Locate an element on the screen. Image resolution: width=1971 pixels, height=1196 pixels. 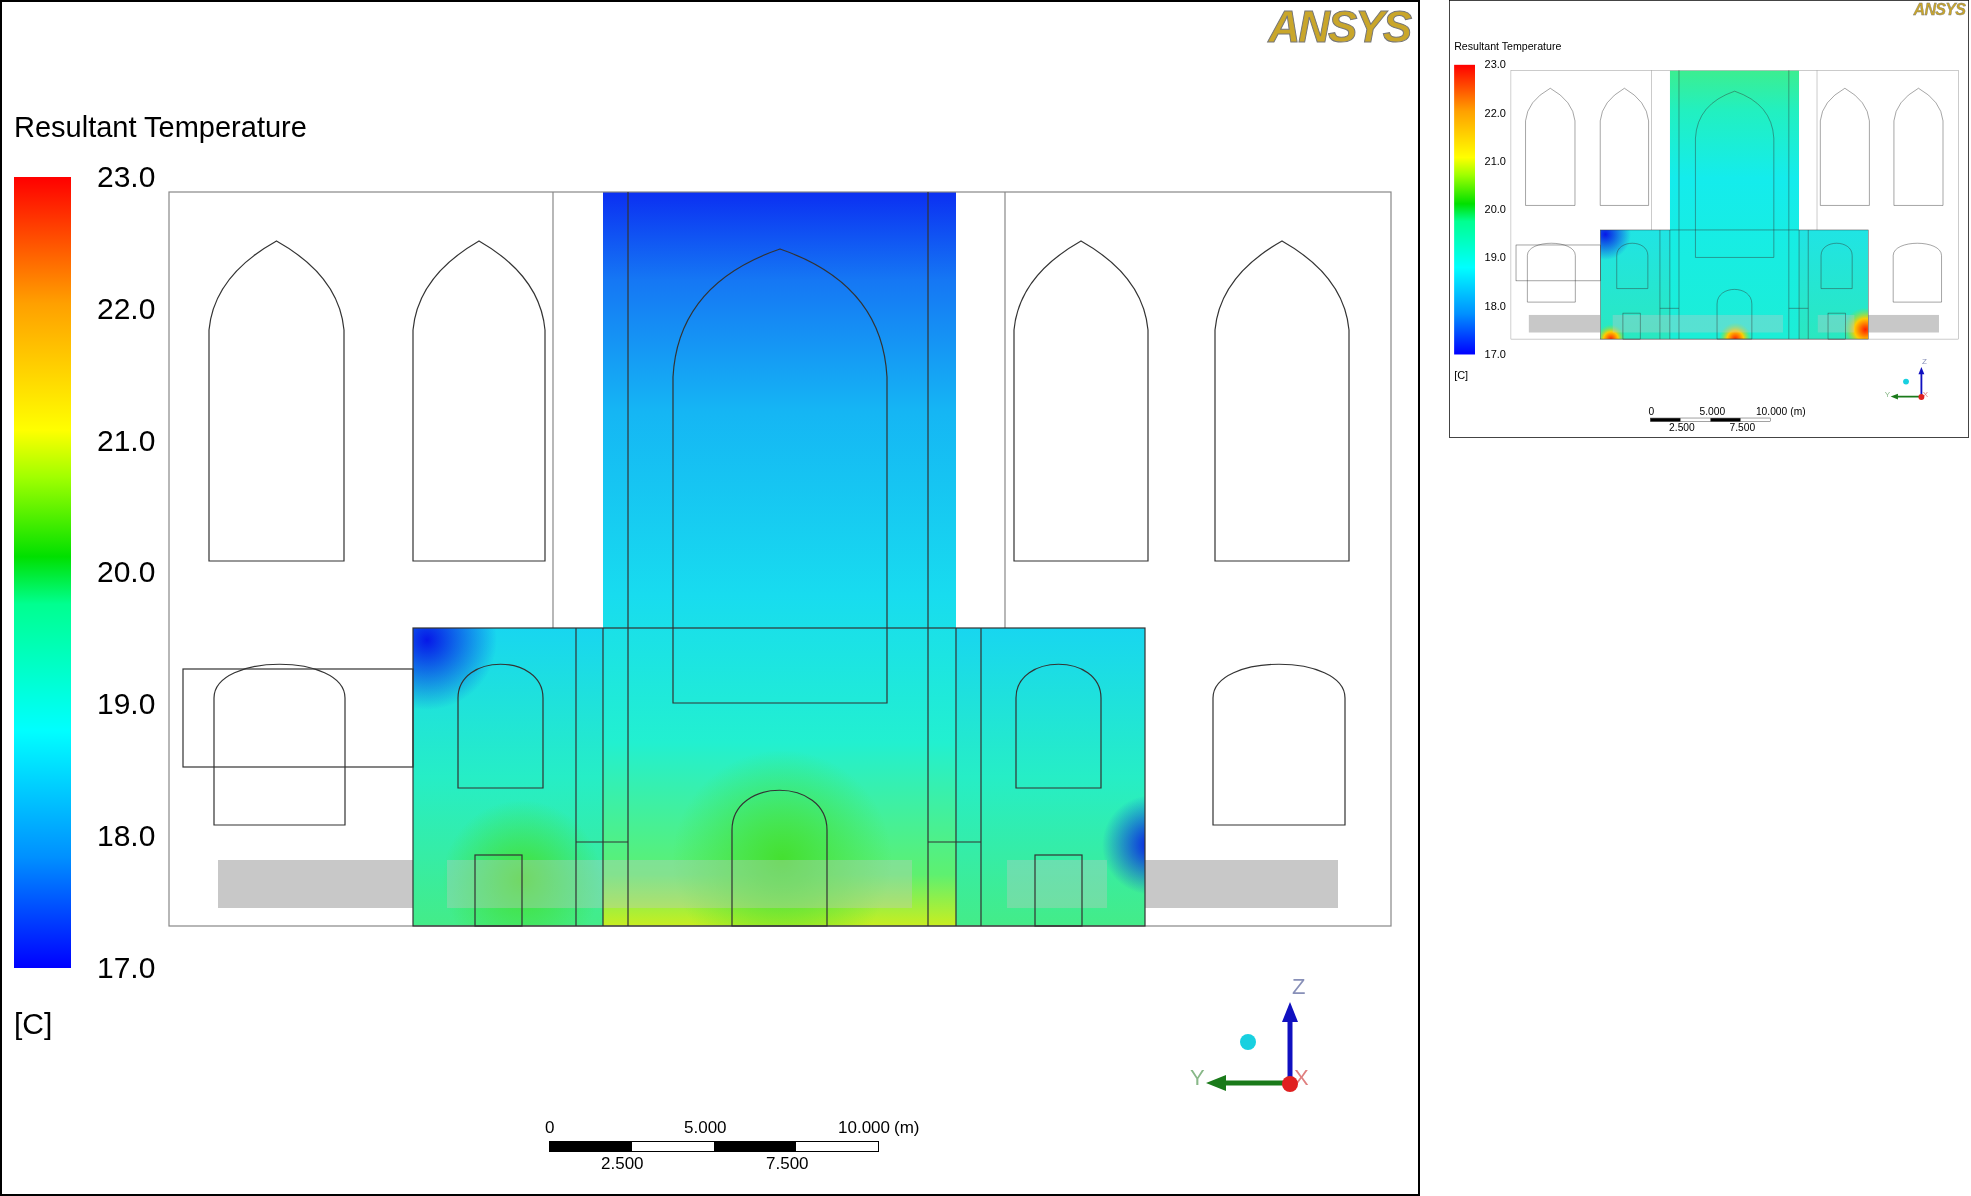
axis-arrows-drawing is located at coordinates (1907, 383).